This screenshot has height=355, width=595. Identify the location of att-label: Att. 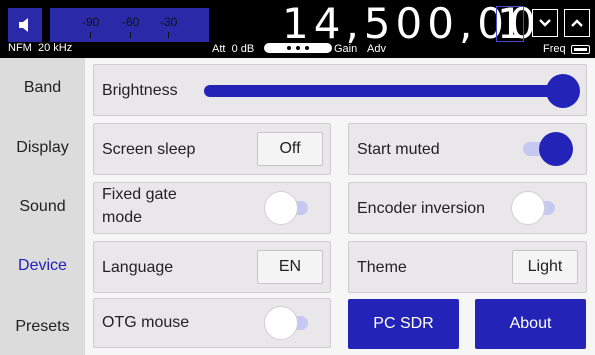
(219, 49).